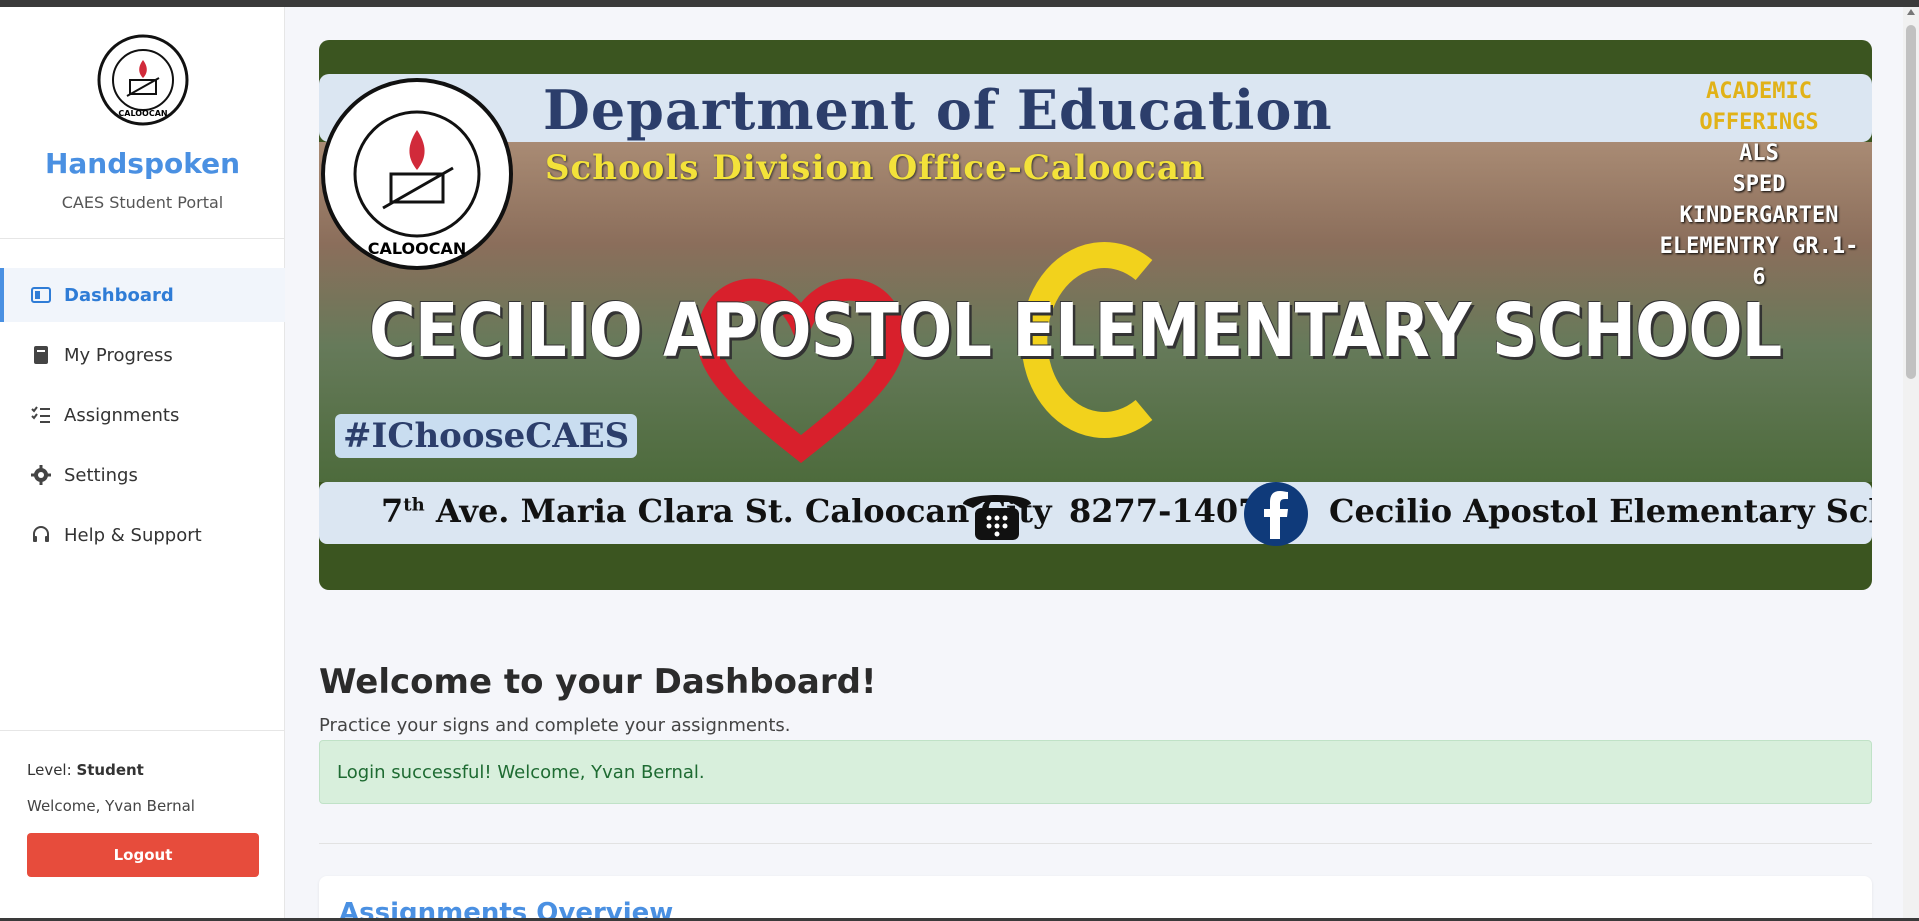 The image size is (1919, 921). What do you see at coordinates (417, 174) in the screenshot?
I see `school-seal: CALOOCAN` at bounding box center [417, 174].